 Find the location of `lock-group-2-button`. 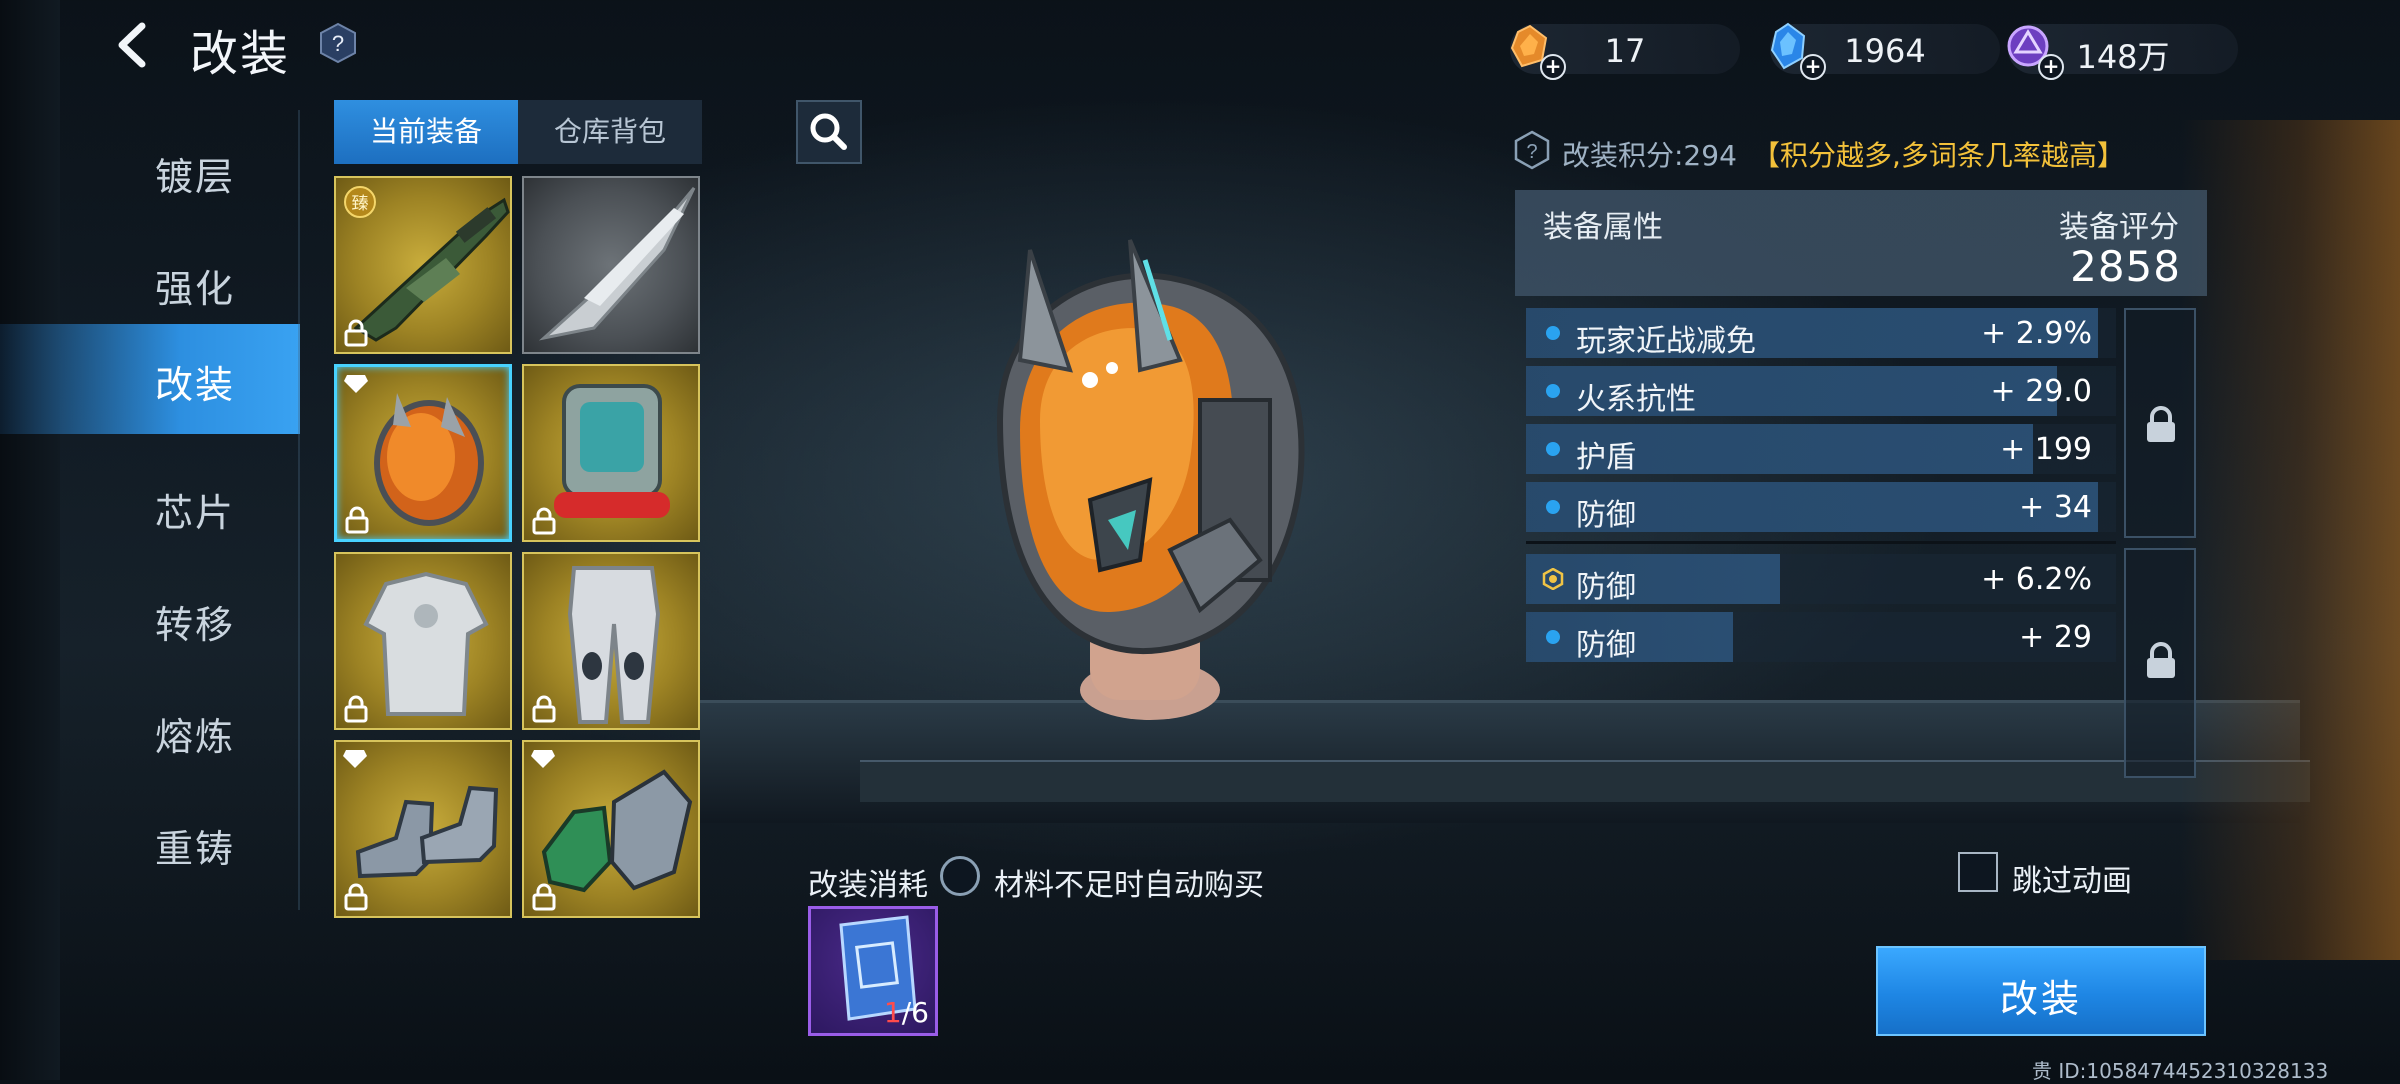

lock-group-2-button is located at coordinates (2160, 663).